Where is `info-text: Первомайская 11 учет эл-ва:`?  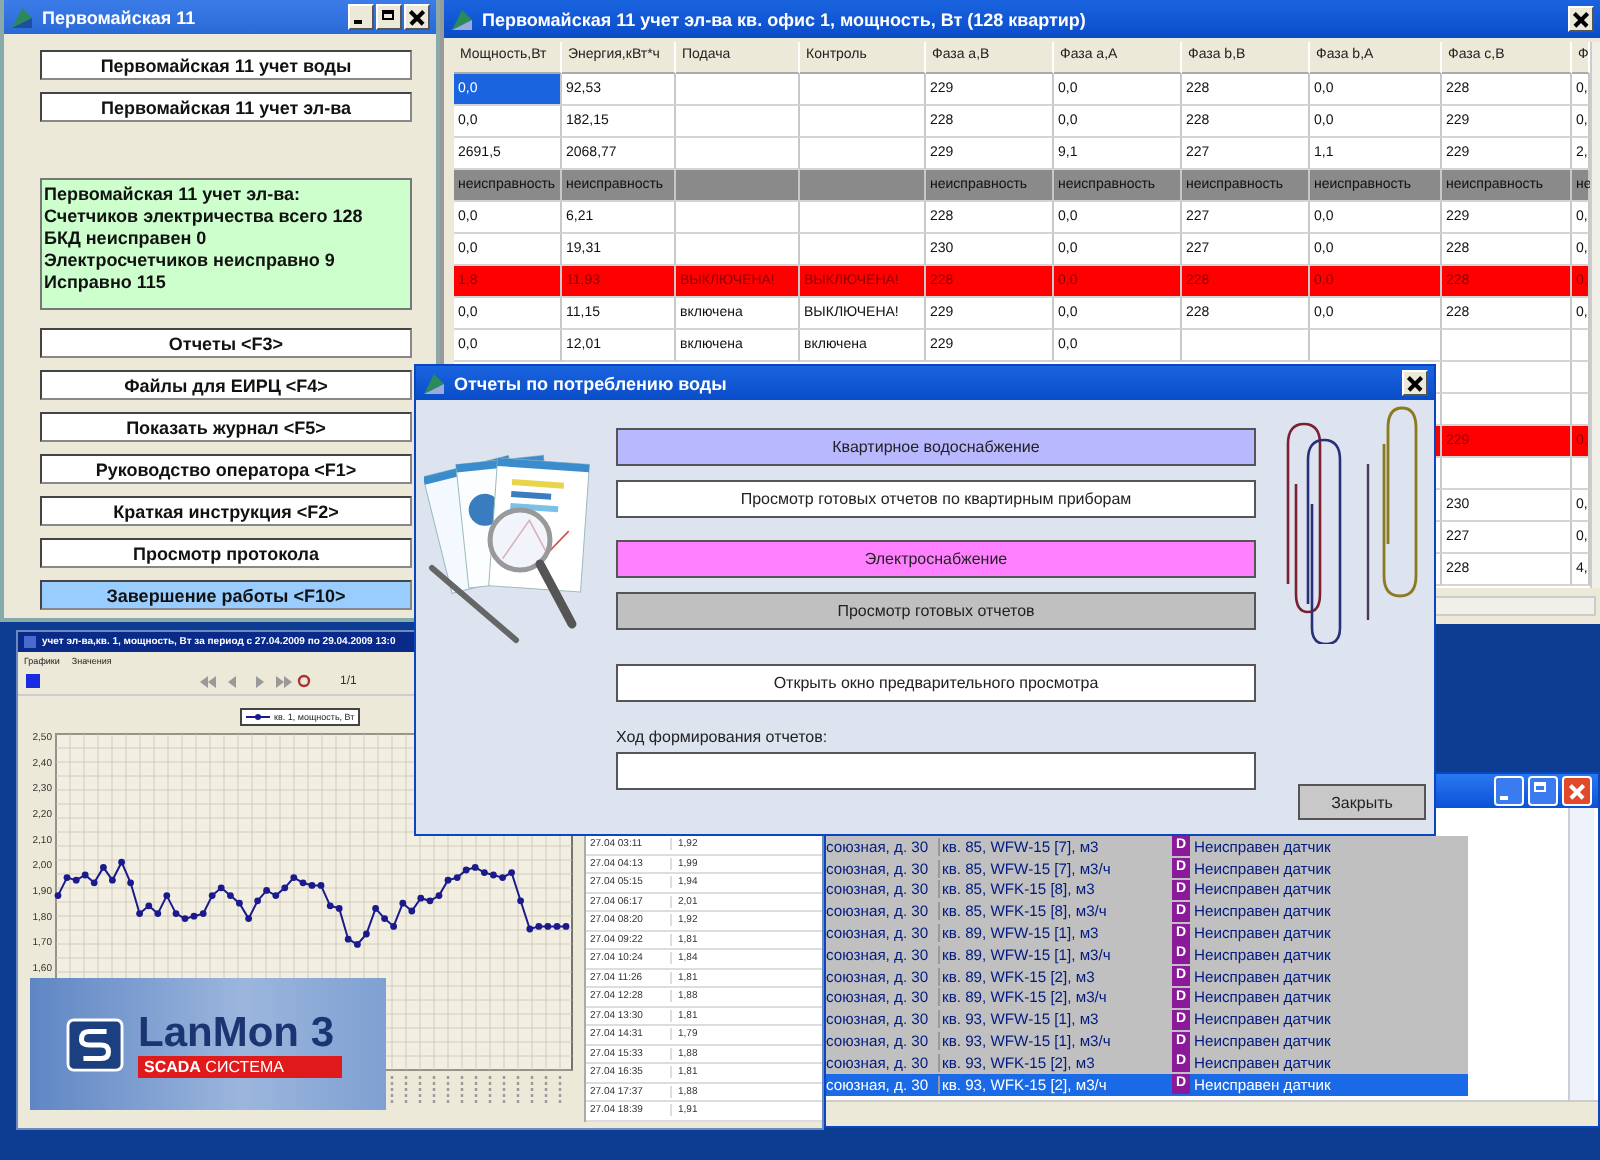
info-text: Первомайская 11 учет эл-ва: is located at coordinates (173, 195).